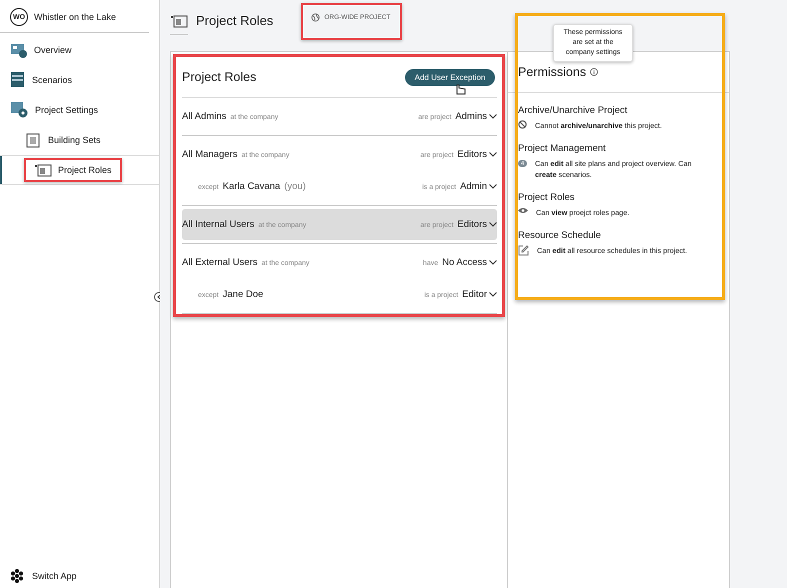 This screenshot has width=787, height=588. Describe the element at coordinates (573, 110) in the screenshot. I see `permission-title: Archive/Unarchive Project` at that location.